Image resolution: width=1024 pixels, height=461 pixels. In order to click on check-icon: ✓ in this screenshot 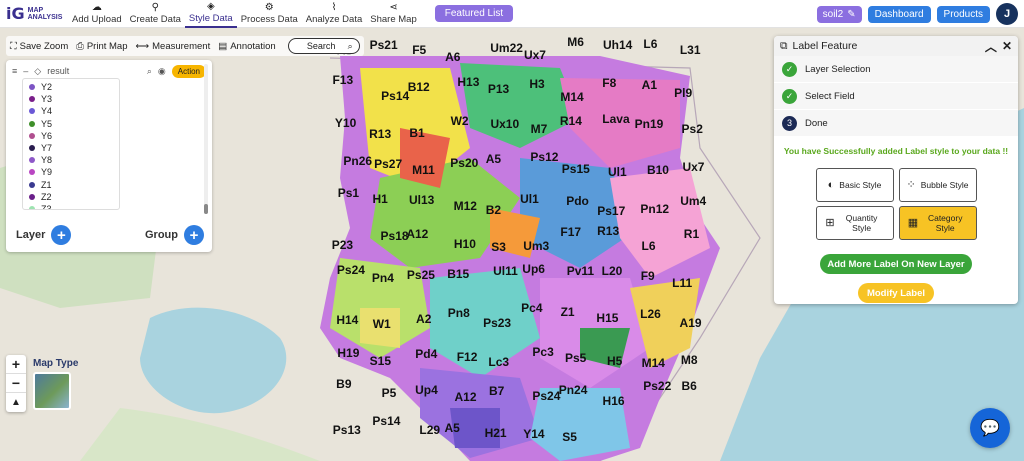, I will do `click(789, 69)`.